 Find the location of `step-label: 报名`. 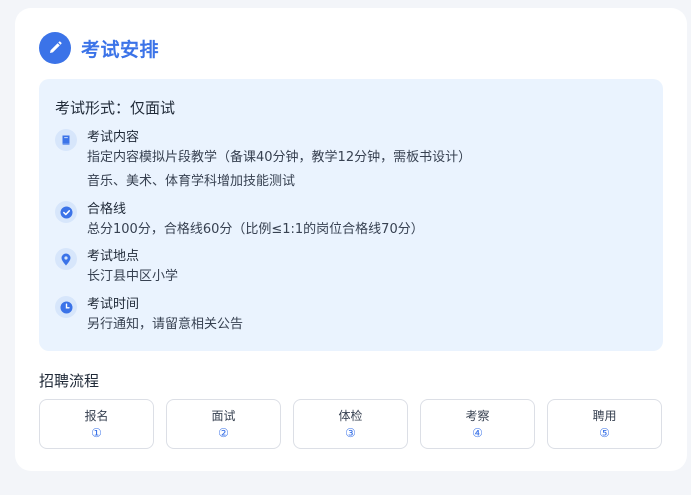

step-label: 报名 is located at coordinates (96, 415).